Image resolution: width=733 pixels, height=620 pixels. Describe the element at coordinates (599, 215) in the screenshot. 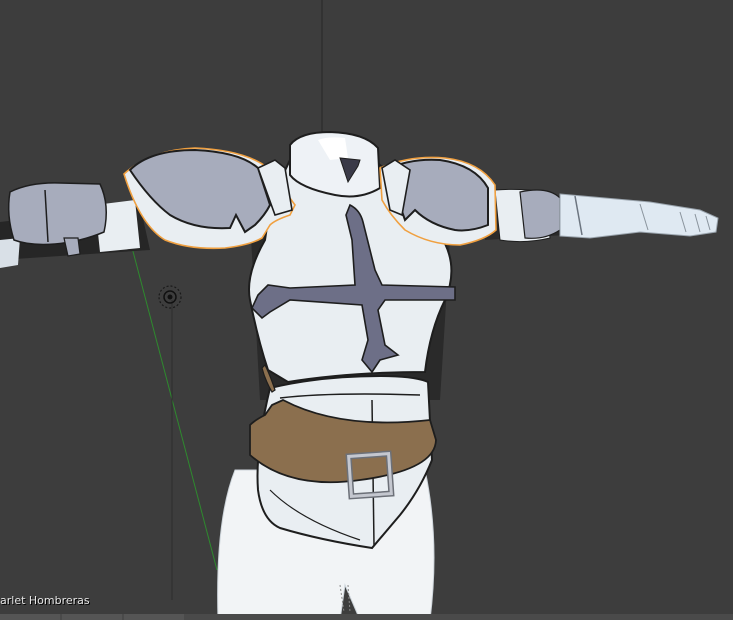

I see `right-arm` at that location.